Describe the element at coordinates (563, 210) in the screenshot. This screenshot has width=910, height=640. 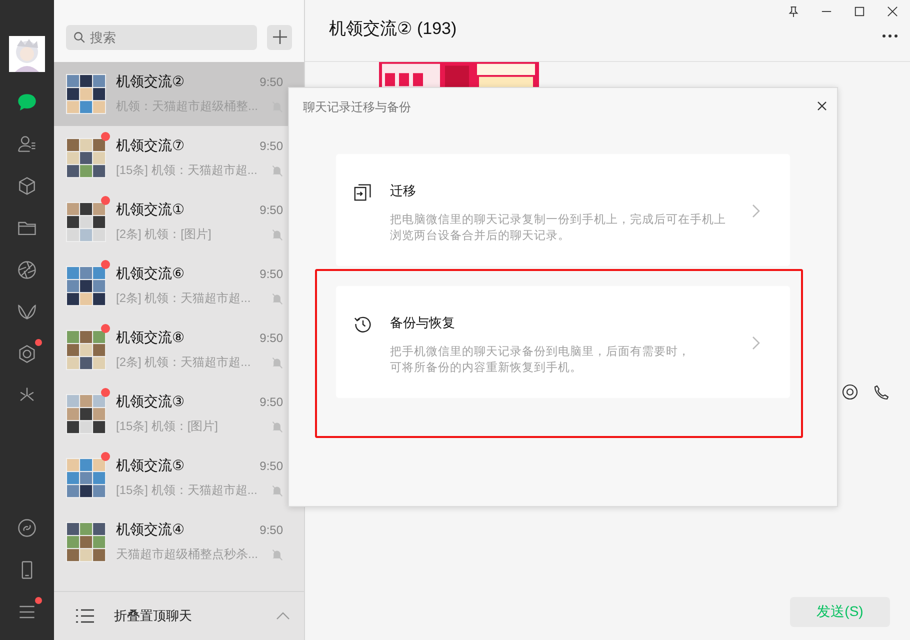
I see `option-card: 迁移 把电脑微信里的聊天记录复制一份到手机上，完成后可在手机上浏览两台设备合并后的聊天记录。` at that location.